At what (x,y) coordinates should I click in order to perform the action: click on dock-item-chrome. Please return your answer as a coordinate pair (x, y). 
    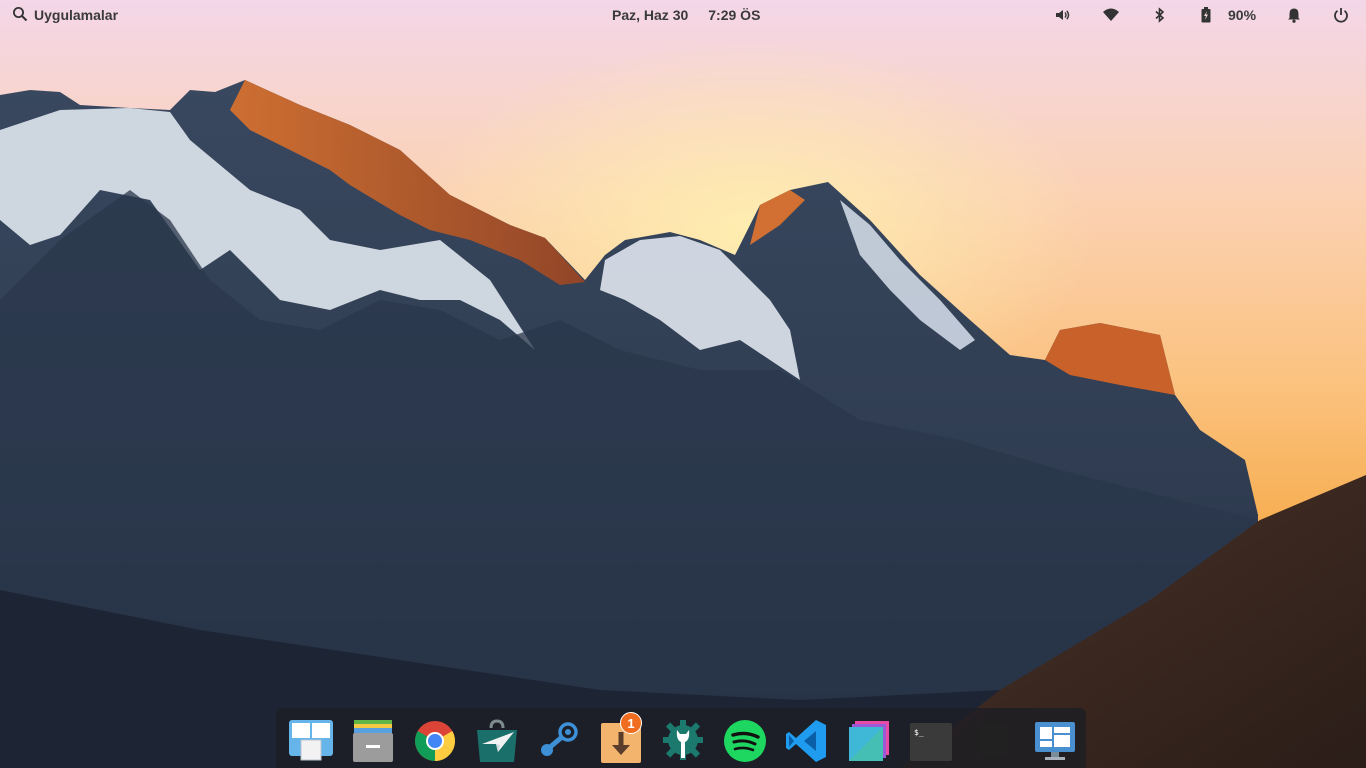
    Looking at the image, I should click on (435, 741).